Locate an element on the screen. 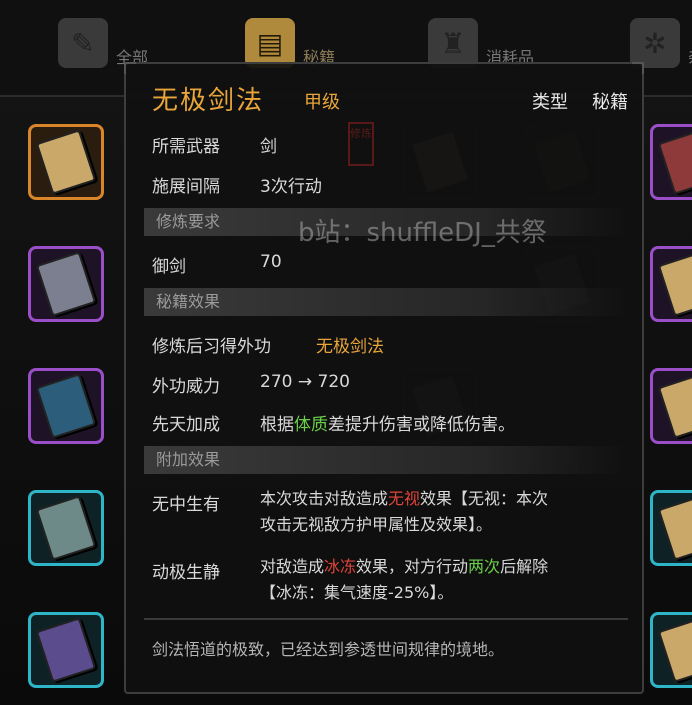 Image resolution: width=692 pixels, height=705 pixels. cultivate-seal: 修炼 is located at coordinates (361, 144).